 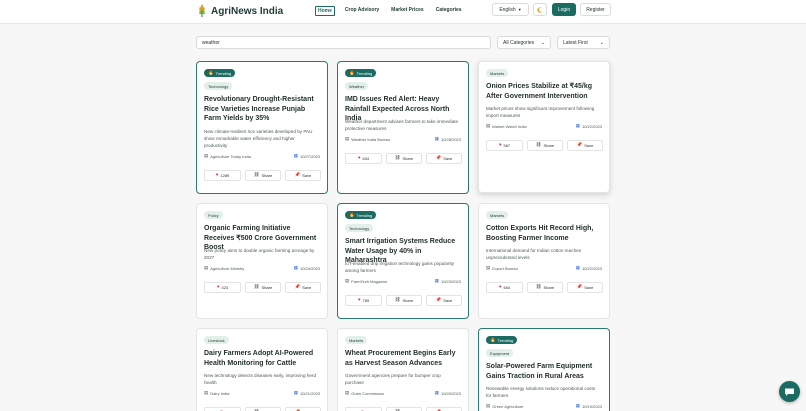 I want to click on chat-button, so click(x=789, y=391).